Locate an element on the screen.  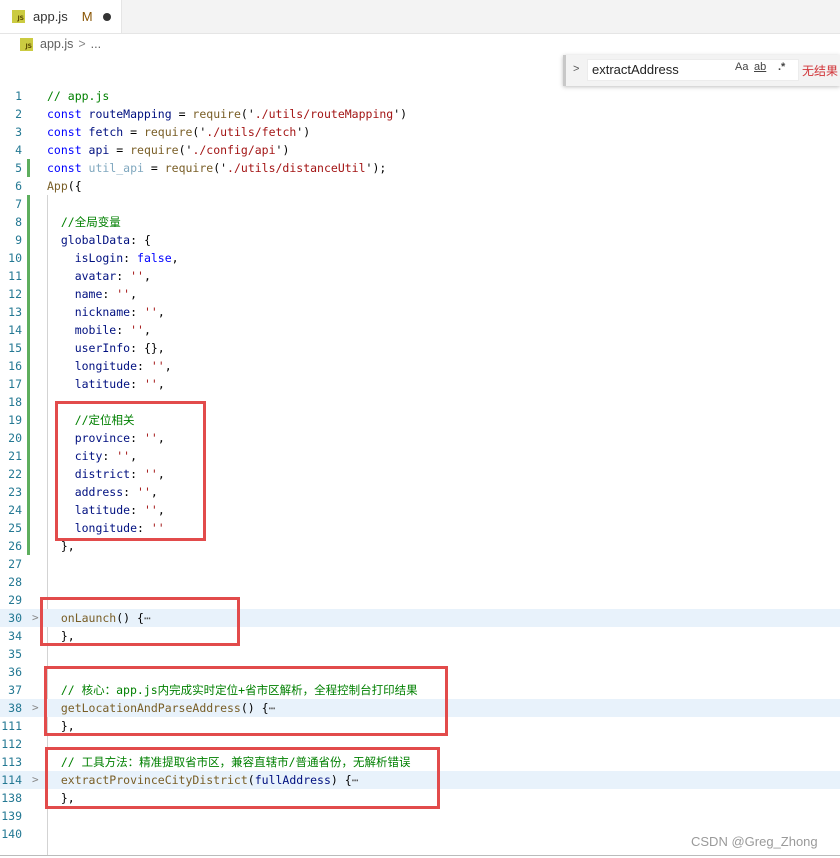
code-line: 12 name: '', is located at coordinates (420, 294).